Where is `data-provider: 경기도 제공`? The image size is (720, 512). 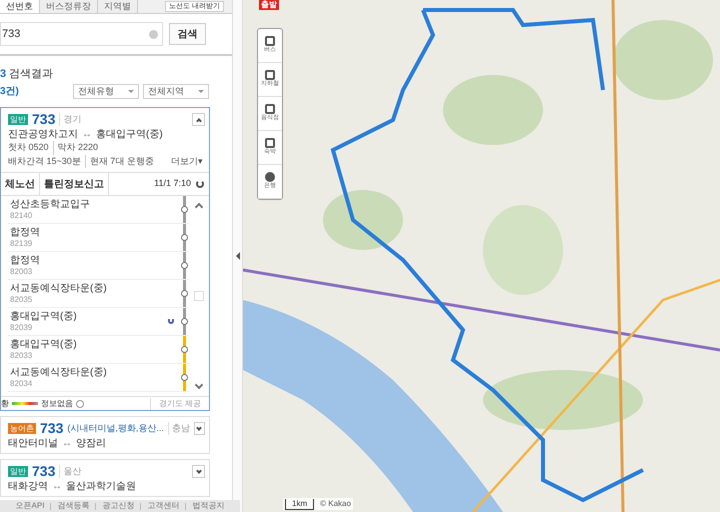
data-provider: 경기도 제공 is located at coordinates (179, 404).